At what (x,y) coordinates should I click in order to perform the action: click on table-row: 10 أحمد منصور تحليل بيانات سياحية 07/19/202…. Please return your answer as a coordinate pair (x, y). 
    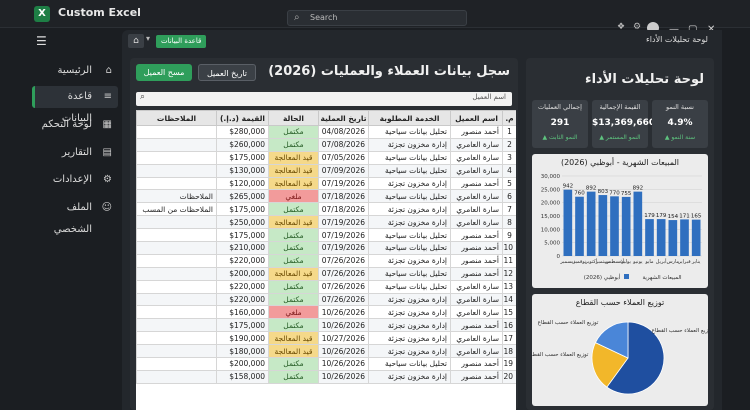
    Looking at the image, I should click on (326, 248).